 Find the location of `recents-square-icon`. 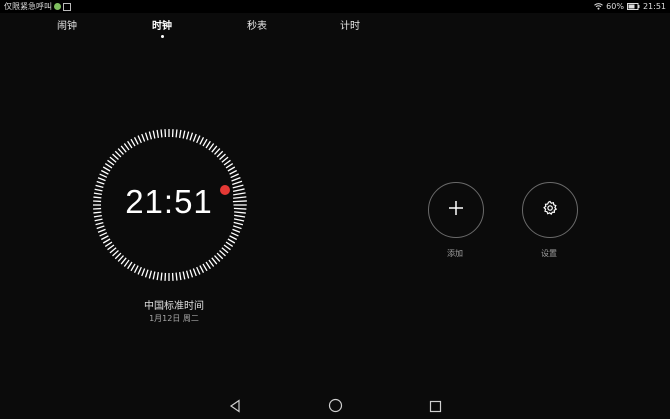

recents-square-icon is located at coordinates (435, 407).